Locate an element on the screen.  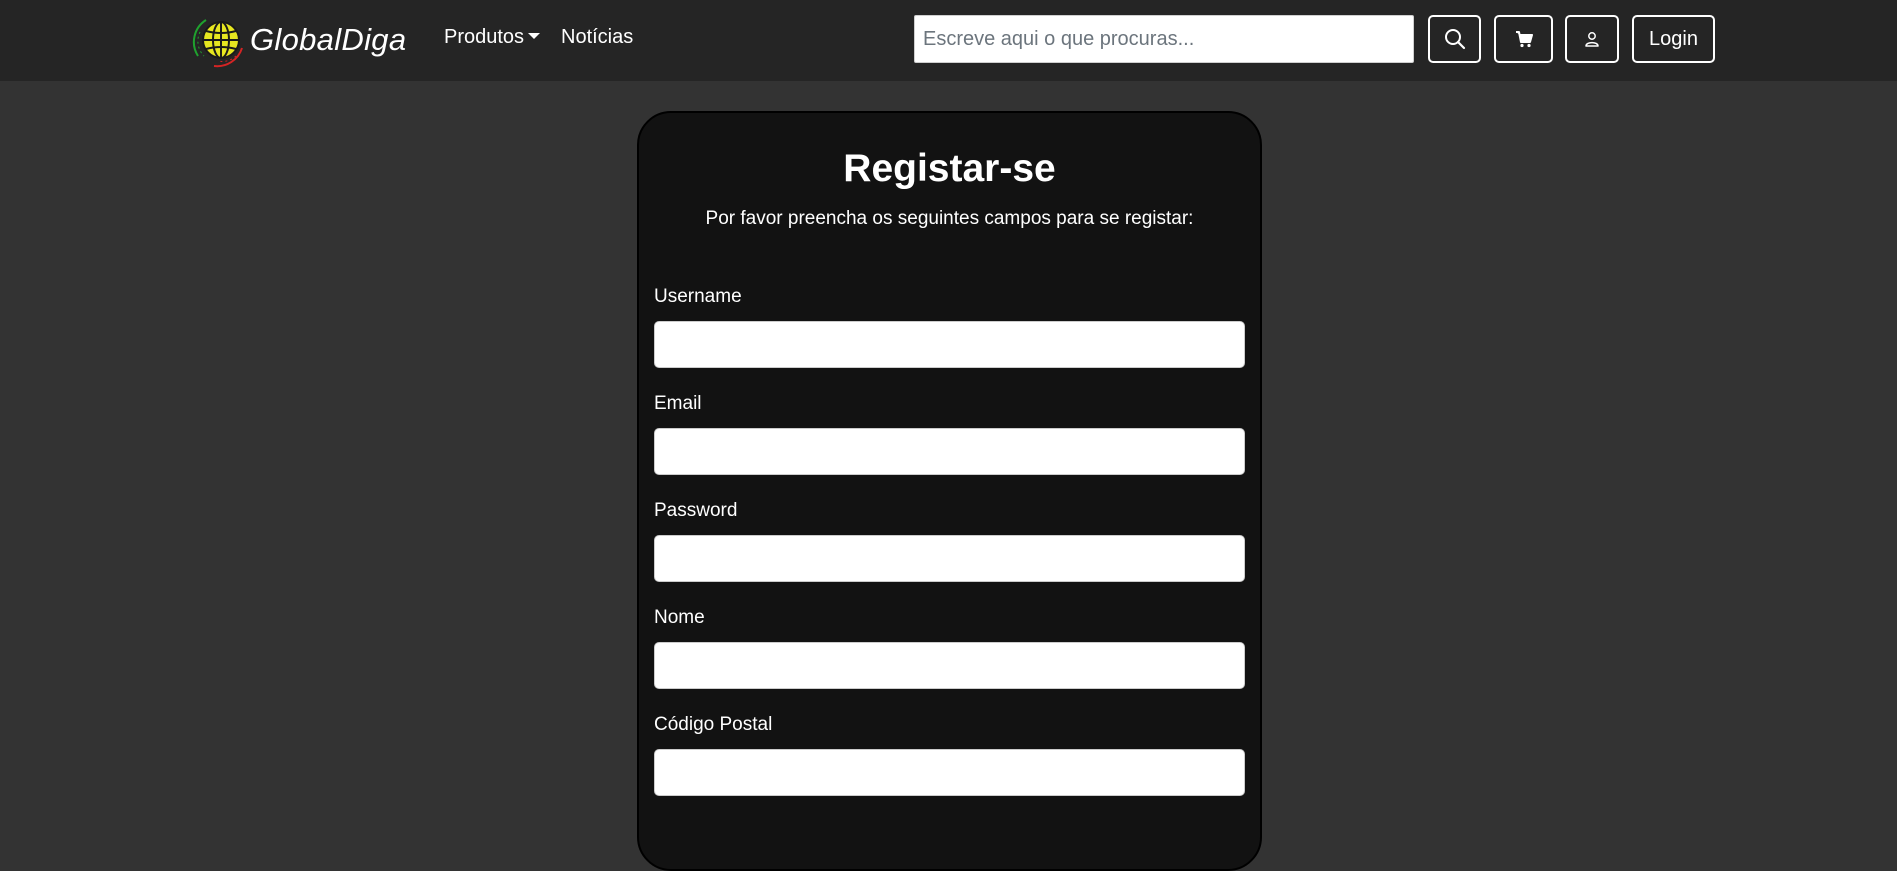
user-account-button is located at coordinates (1592, 39).